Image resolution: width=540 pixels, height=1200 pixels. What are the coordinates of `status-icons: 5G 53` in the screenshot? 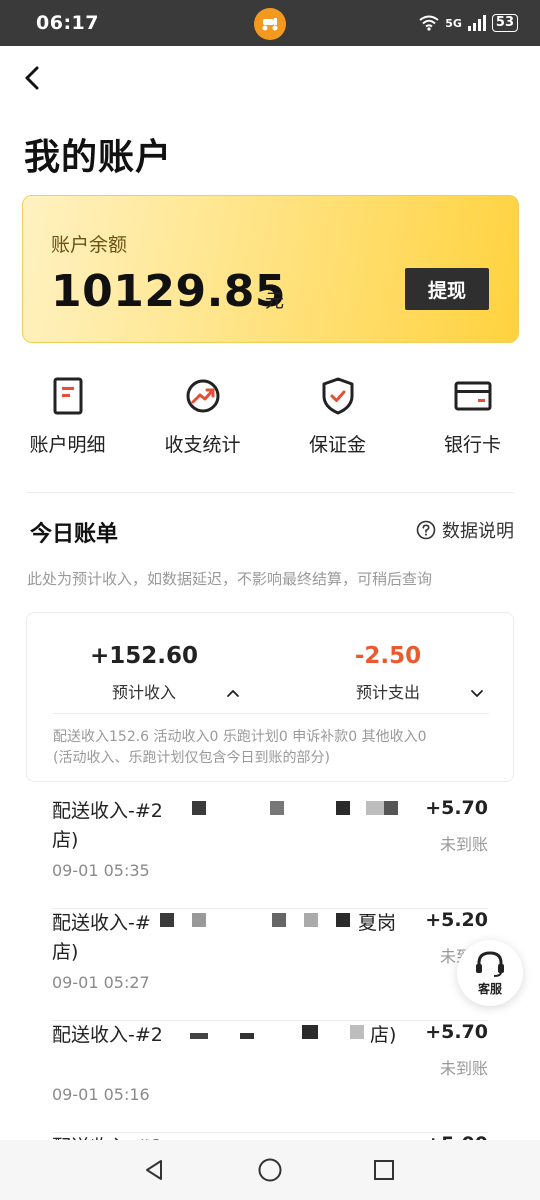 It's located at (468, 23).